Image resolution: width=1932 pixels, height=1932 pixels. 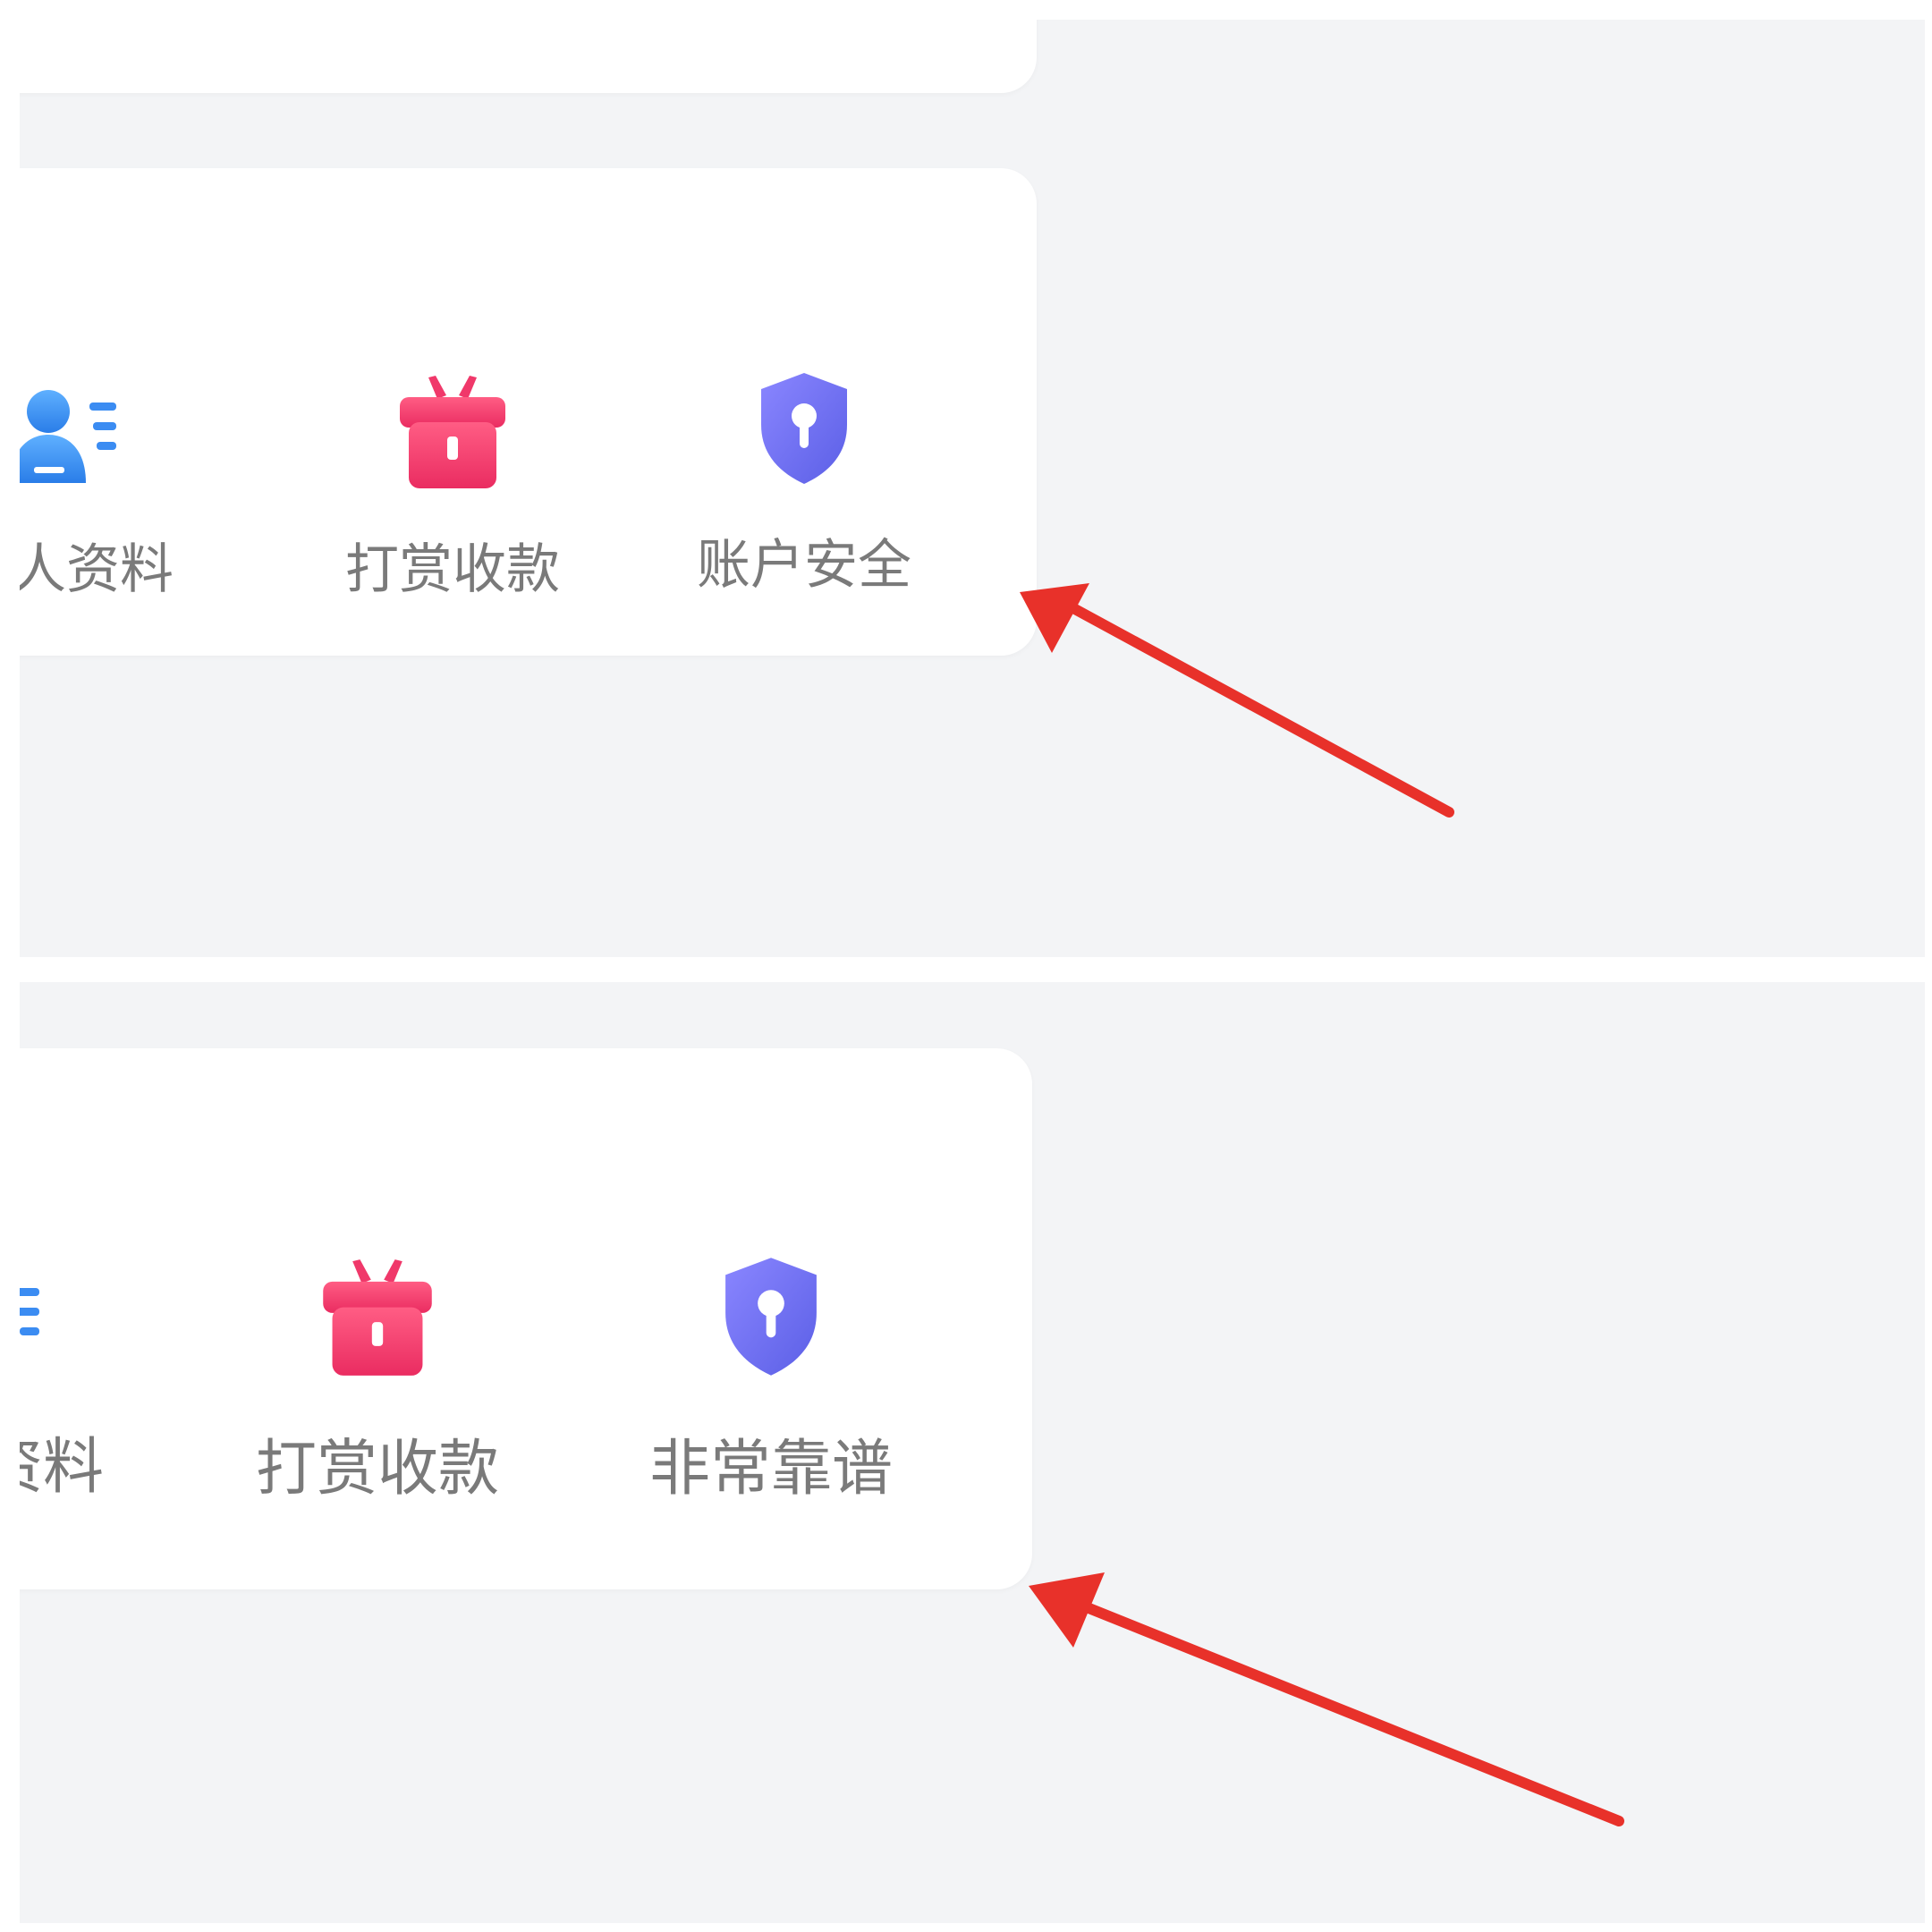 I want to click on menu-item-profile: 个人资料, so click(x=110, y=494).